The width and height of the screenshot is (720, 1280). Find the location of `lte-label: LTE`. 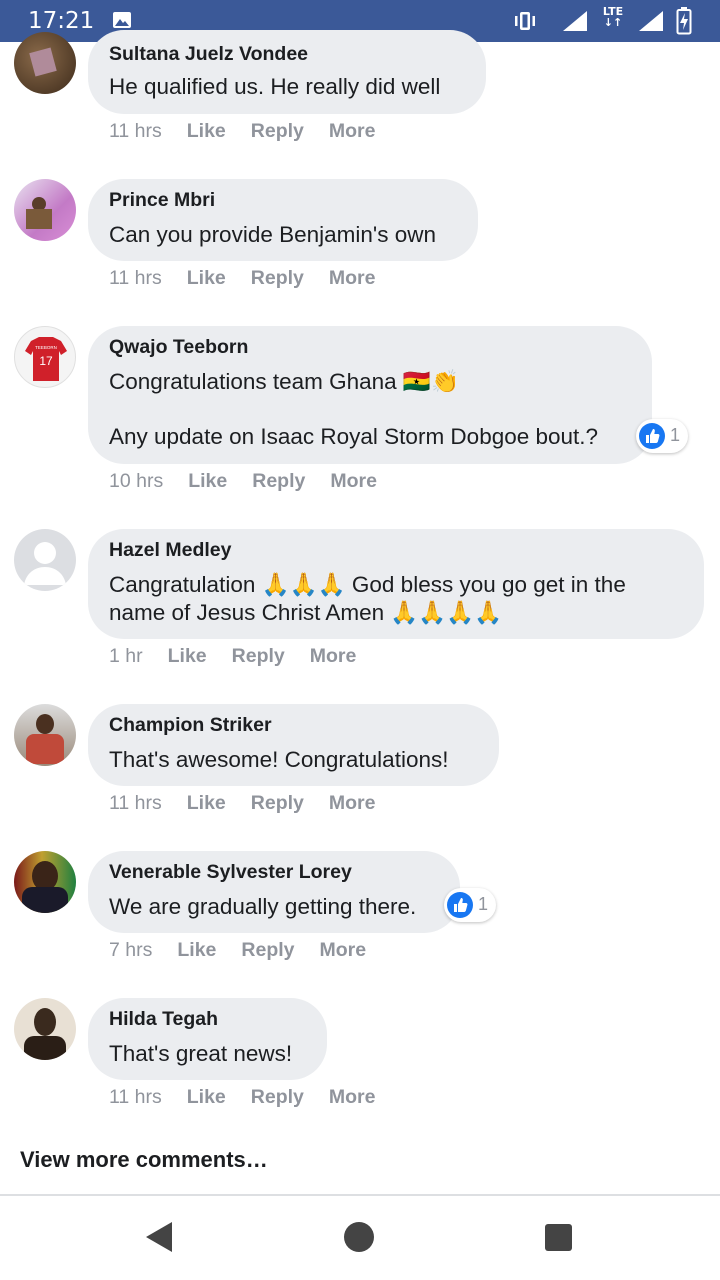

lte-label: LTE is located at coordinates (613, 11).